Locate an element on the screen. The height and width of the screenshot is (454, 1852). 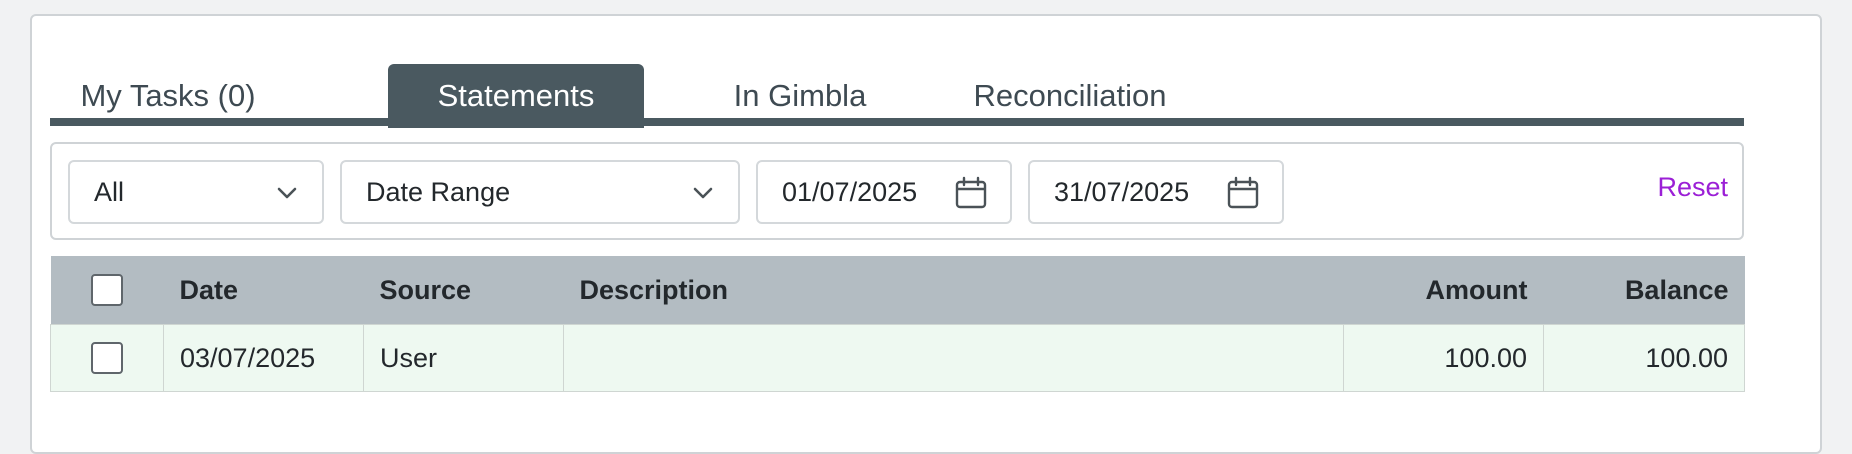
date-to-value: 31/07/2025 is located at coordinates (1122, 192).